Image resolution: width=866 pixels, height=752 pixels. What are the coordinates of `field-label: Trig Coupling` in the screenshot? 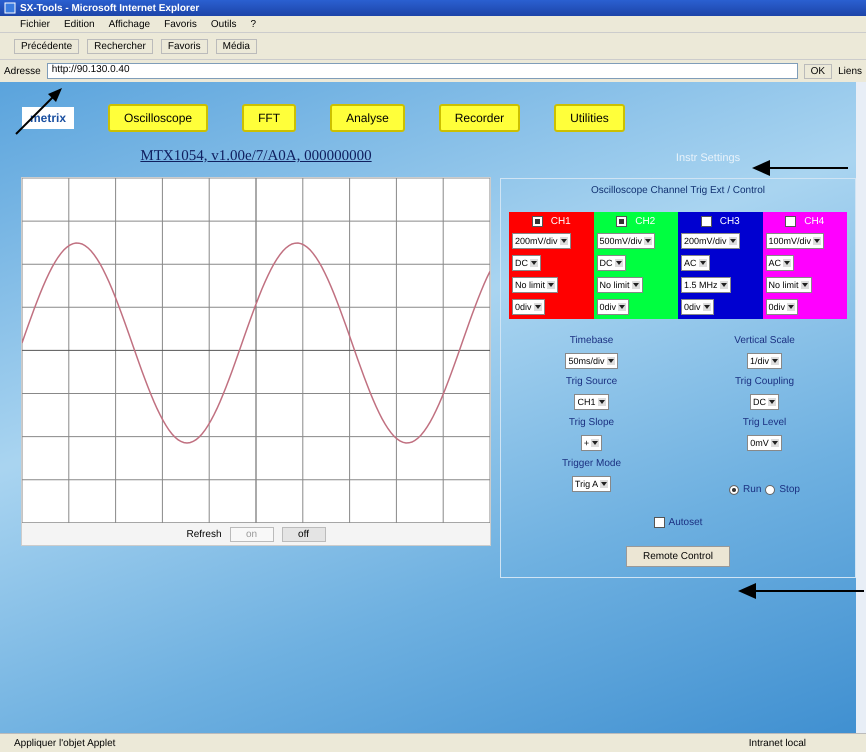 It's located at (764, 381).